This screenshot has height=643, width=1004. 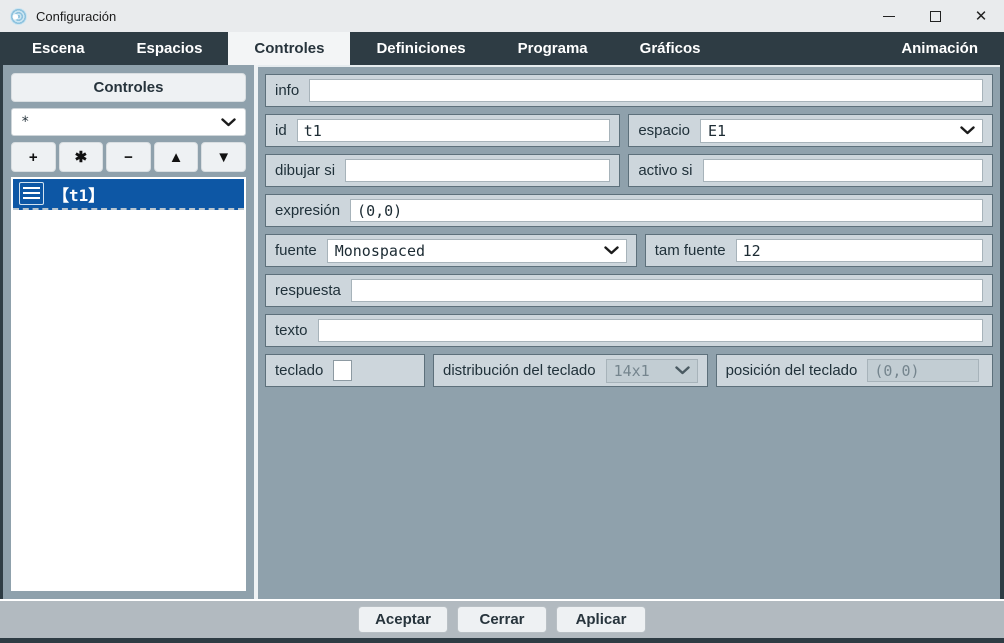 I want to click on tab-programa: Programa, so click(x=553, y=48).